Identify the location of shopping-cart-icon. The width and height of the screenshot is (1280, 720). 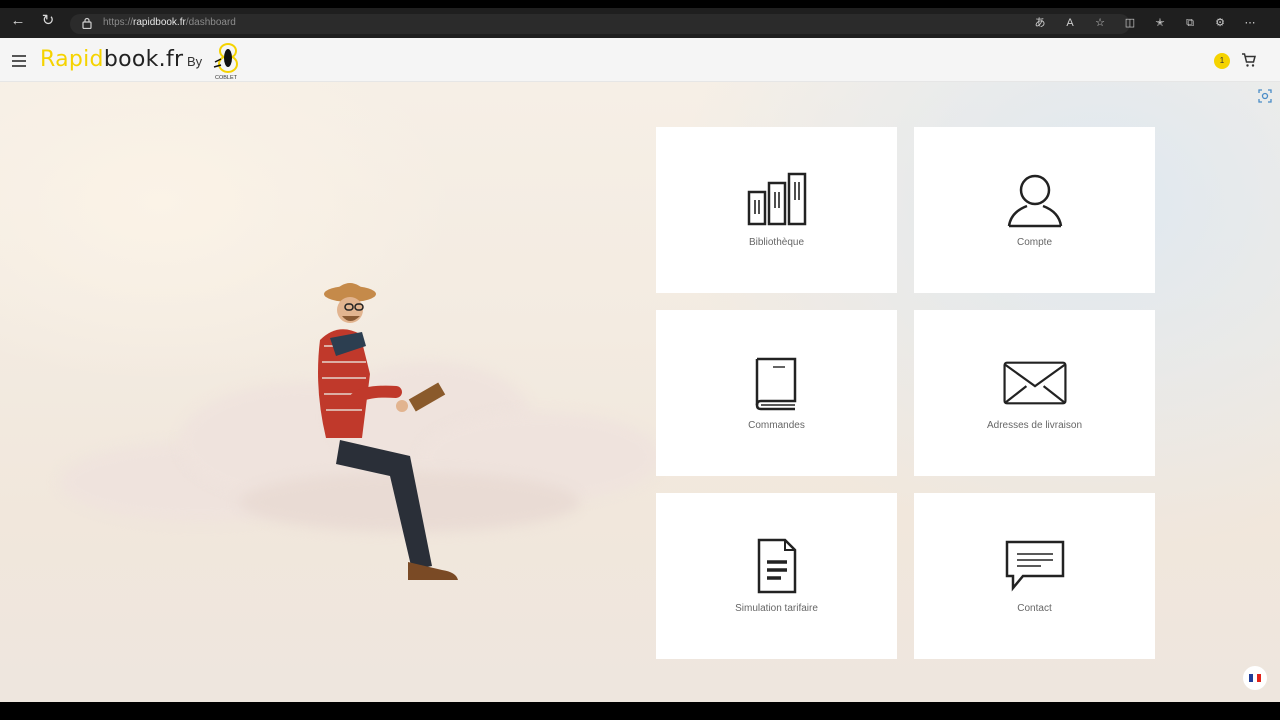
(1249, 60).